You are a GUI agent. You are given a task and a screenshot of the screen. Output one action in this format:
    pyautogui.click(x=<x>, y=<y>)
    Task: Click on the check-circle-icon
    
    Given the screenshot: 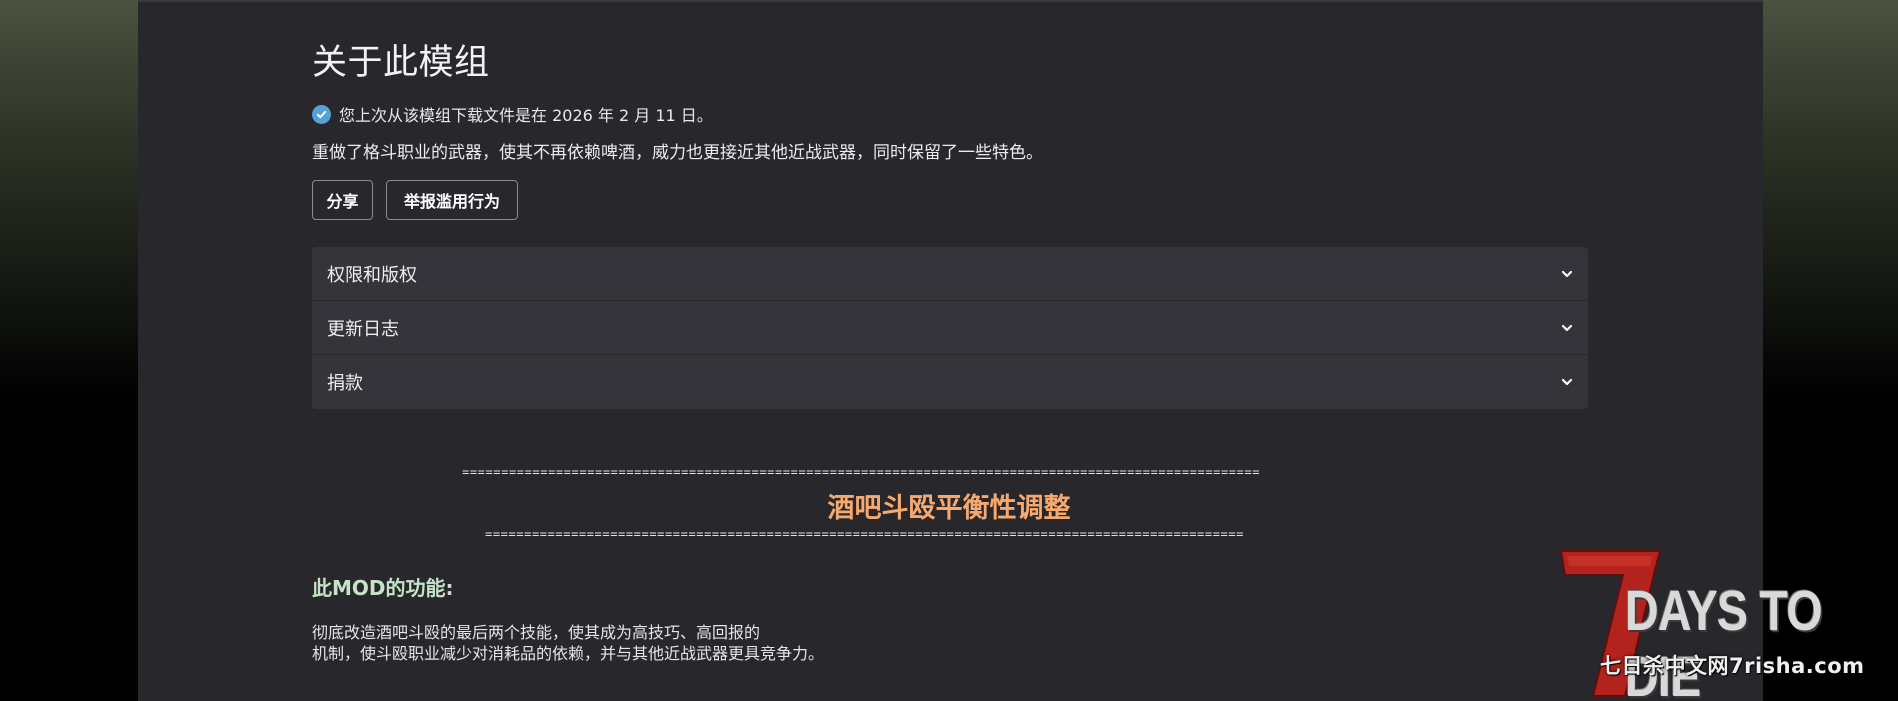 What is the action you would take?
    pyautogui.click(x=321, y=114)
    